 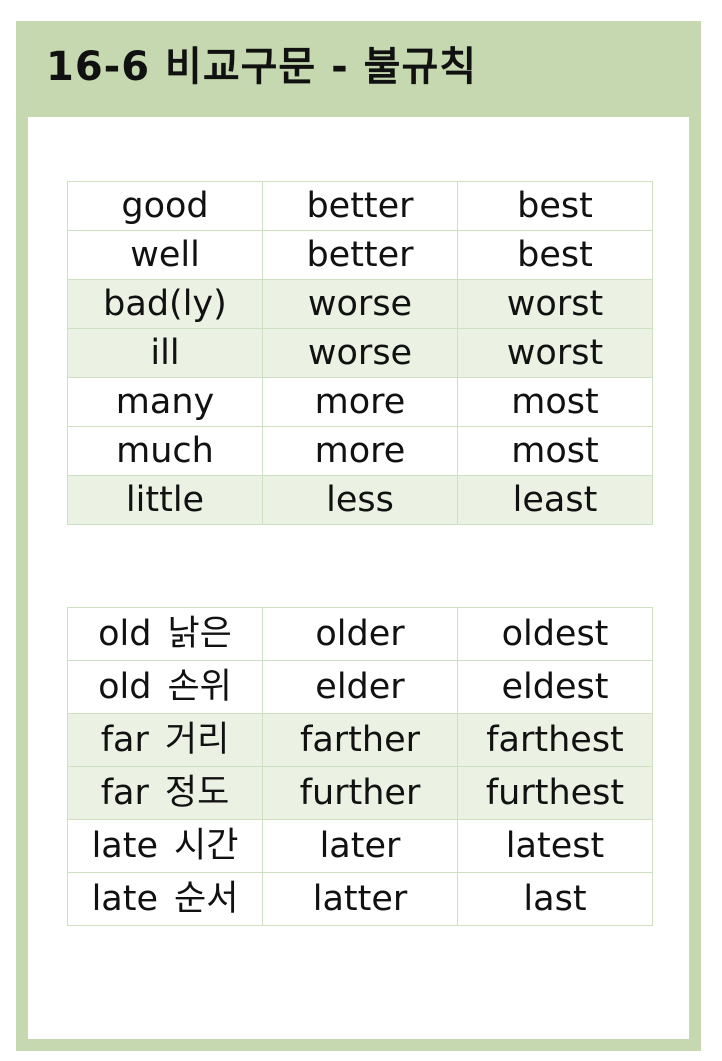 I want to click on meaning-gloss: 거리, so click(x=197, y=739).